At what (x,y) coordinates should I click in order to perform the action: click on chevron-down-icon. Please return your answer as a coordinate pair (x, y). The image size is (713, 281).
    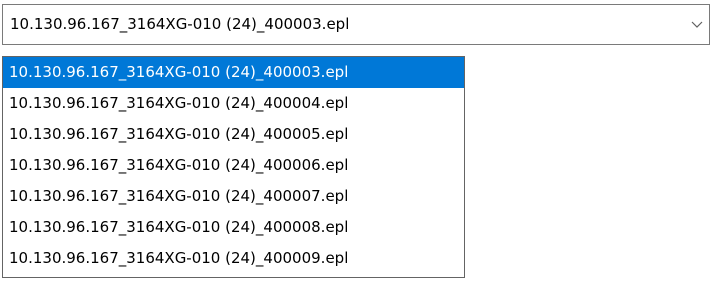
    Looking at the image, I should click on (697, 24).